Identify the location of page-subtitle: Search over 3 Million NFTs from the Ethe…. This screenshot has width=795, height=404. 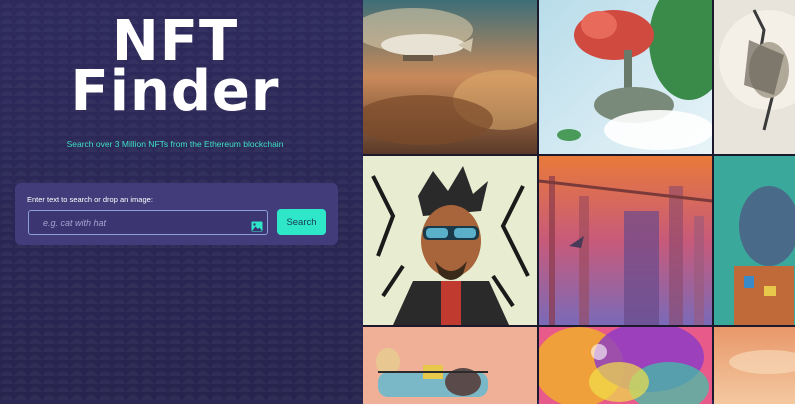
(175, 144).